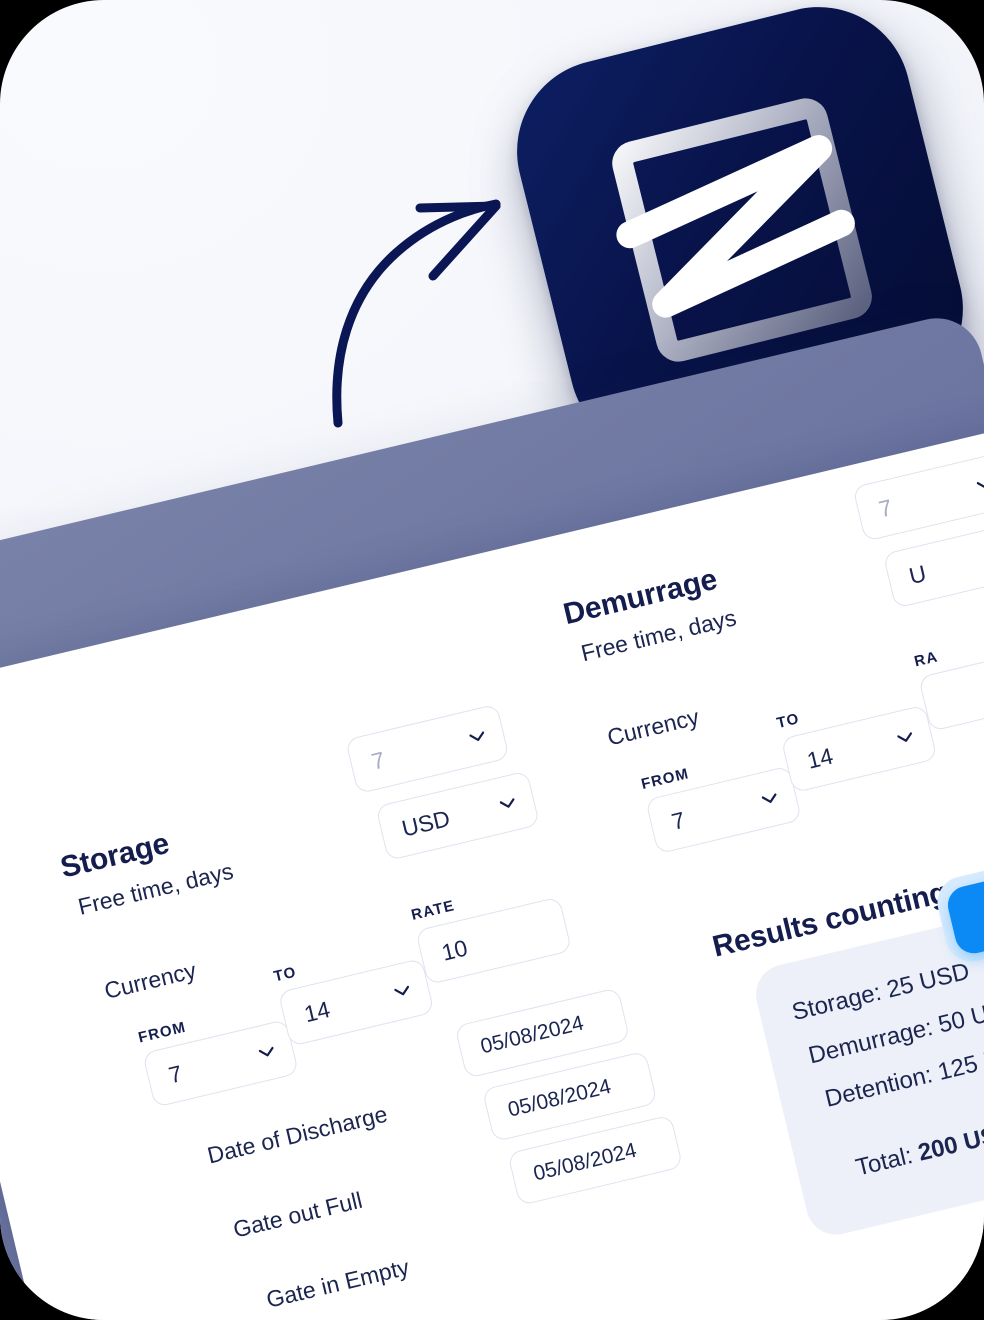  Describe the element at coordinates (356, 1002) in the screenshot. I see `storage-to-select: 14` at that location.